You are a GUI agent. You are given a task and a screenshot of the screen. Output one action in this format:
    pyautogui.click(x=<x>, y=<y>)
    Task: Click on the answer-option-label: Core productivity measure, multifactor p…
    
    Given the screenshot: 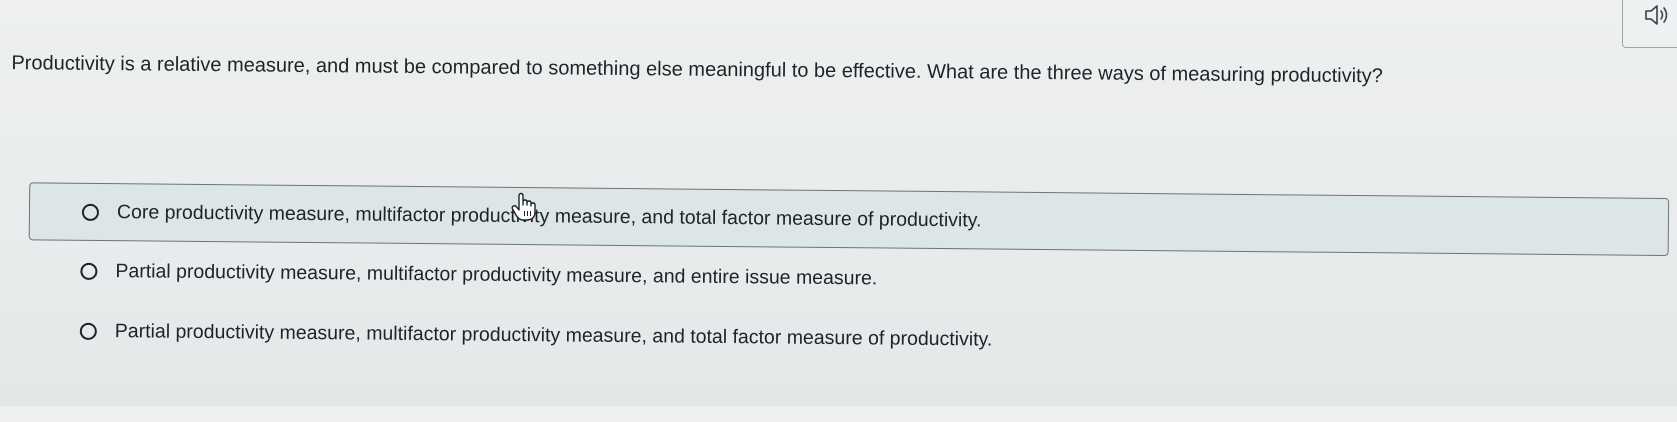 What is the action you would take?
    pyautogui.click(x=549, y=216)
    